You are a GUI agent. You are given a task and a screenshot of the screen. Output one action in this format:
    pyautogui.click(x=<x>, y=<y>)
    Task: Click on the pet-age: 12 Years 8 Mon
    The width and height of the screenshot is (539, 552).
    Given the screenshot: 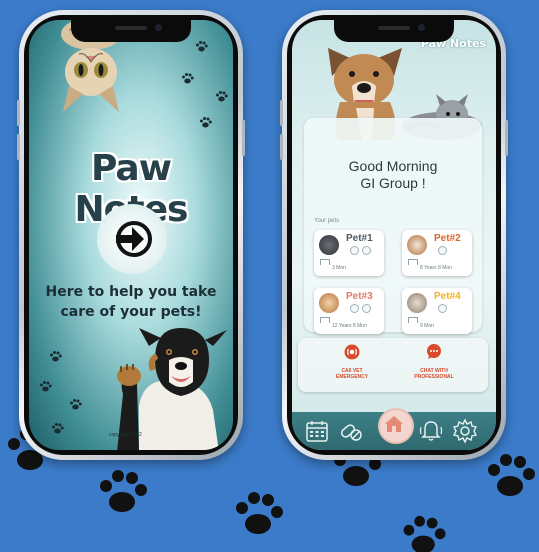 What is the action you would take?
    pyautogui.click(x=349, y=326)
    